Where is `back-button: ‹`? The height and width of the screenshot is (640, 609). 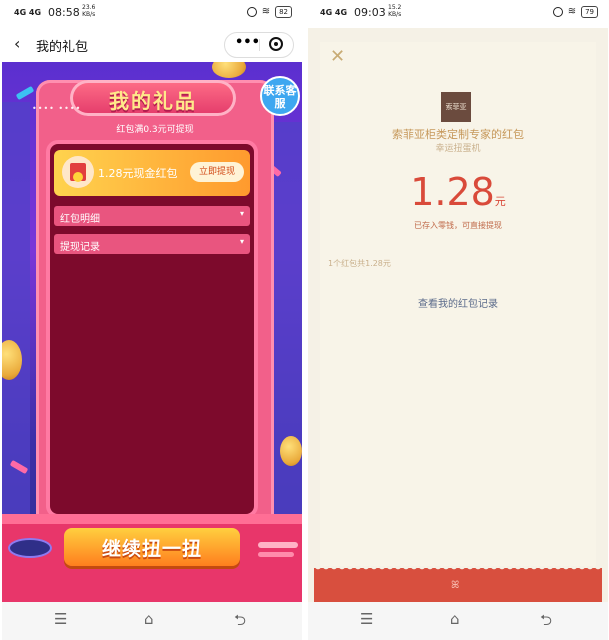 back-button: ‹ is located at coordinates (17, 43).